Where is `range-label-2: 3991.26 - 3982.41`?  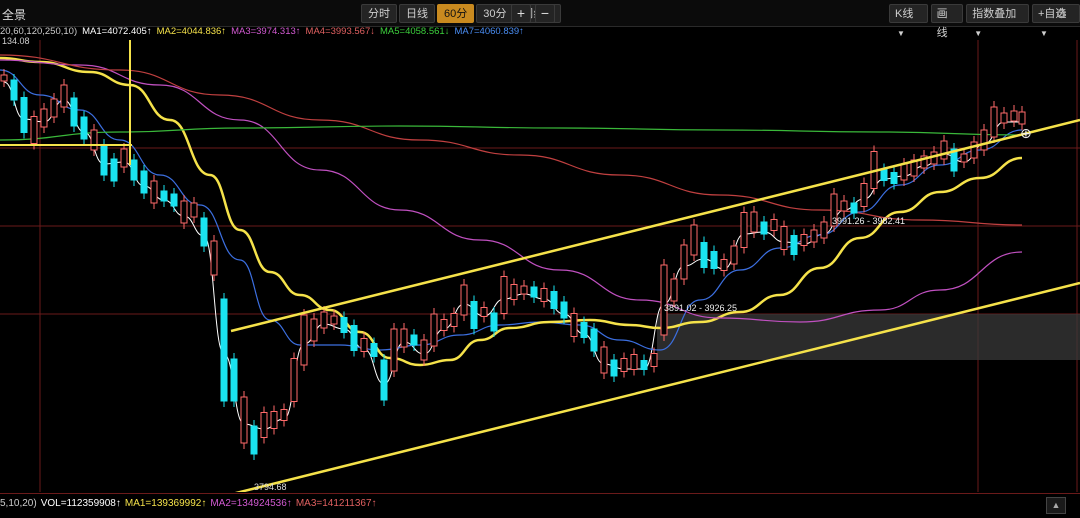
range-label-2: 3991.26 - 3982.41 is located at coordinates (868, 221).